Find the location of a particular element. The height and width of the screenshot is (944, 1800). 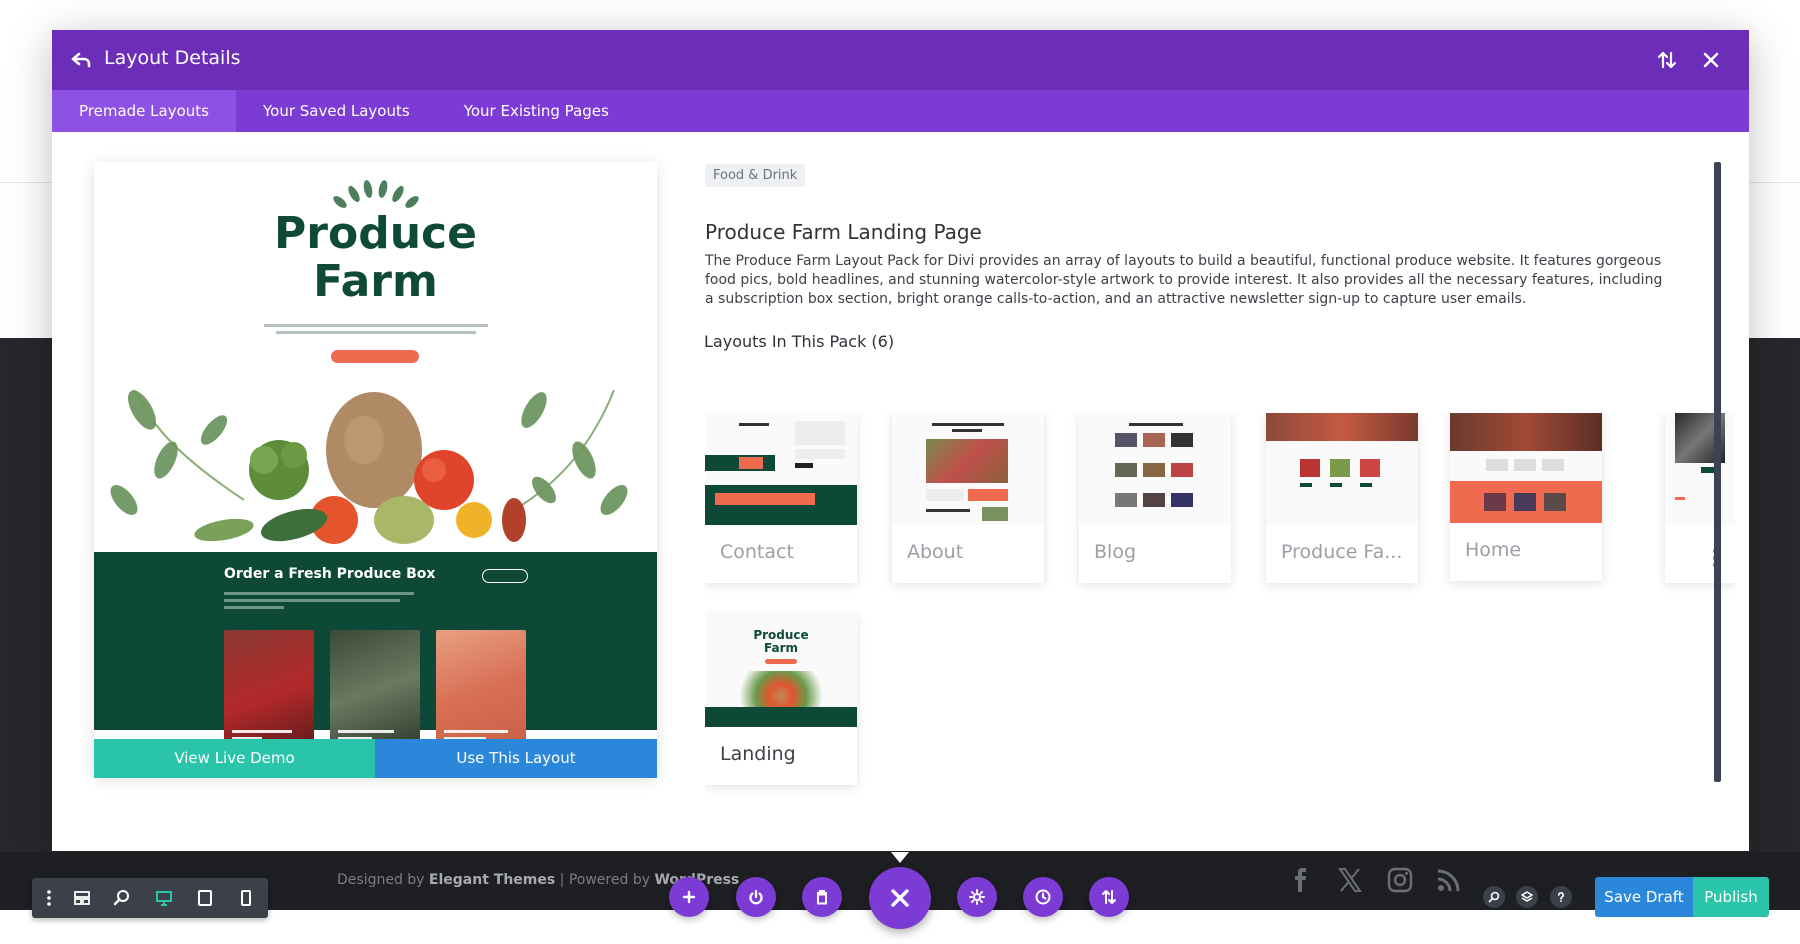

phone-view-icon is located at coordinates (246, 898).